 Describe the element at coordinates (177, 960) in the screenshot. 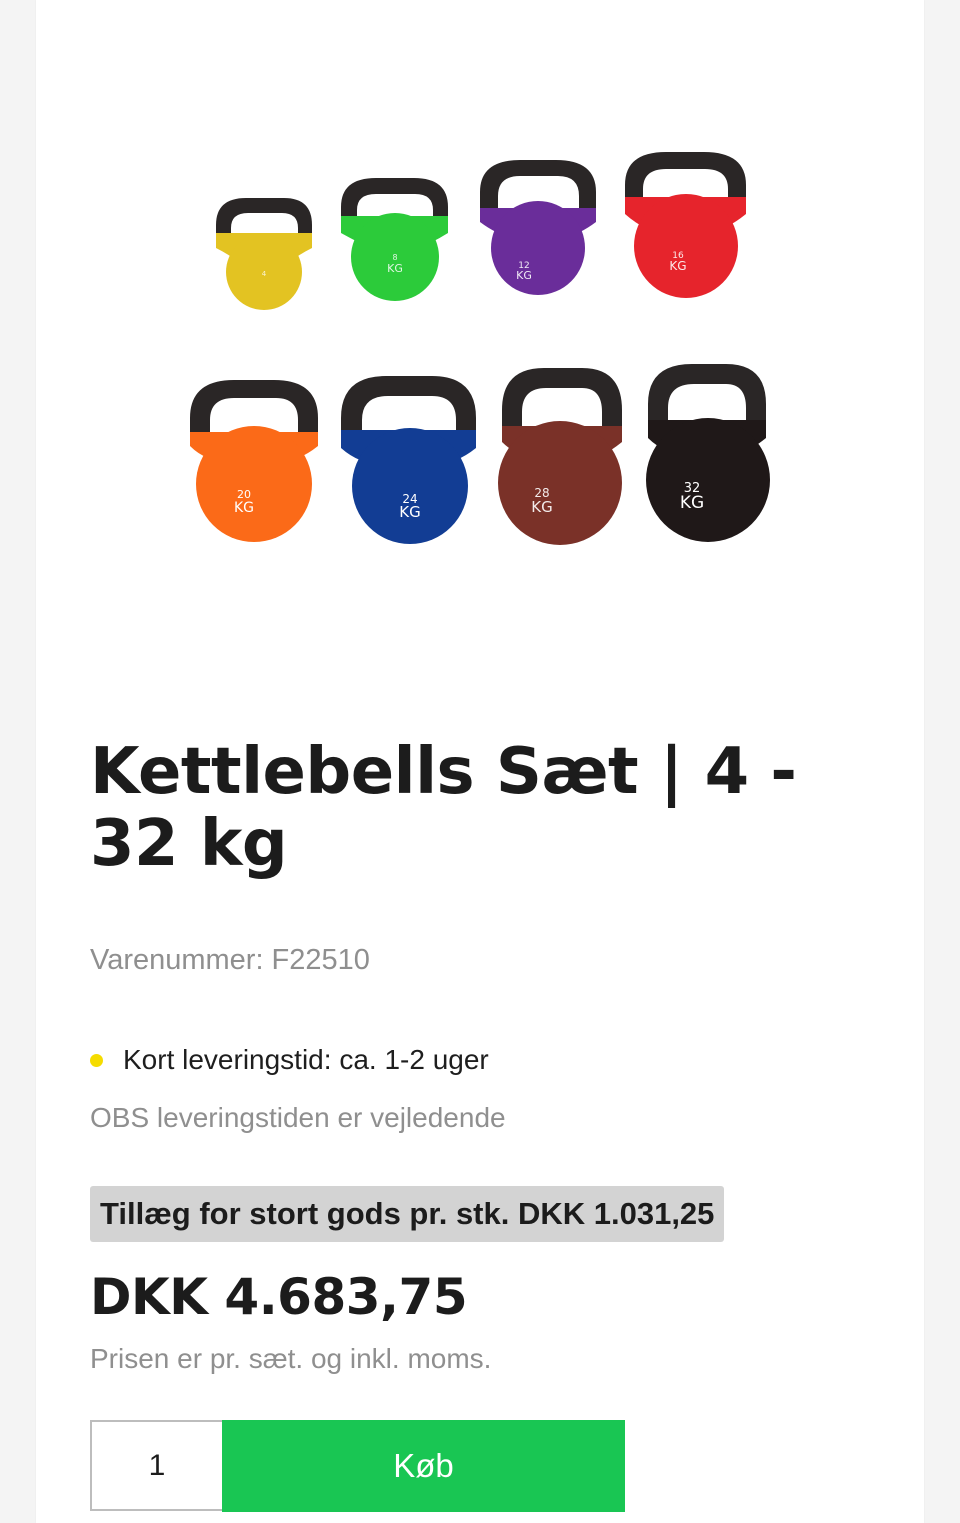

I see `sku-label: Varenummer:` at that location.